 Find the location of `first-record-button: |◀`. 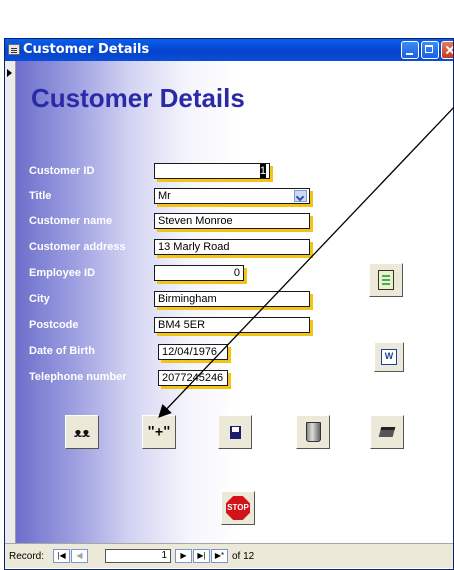

first-record-button: |◀ is located at coordinates (61, 556).